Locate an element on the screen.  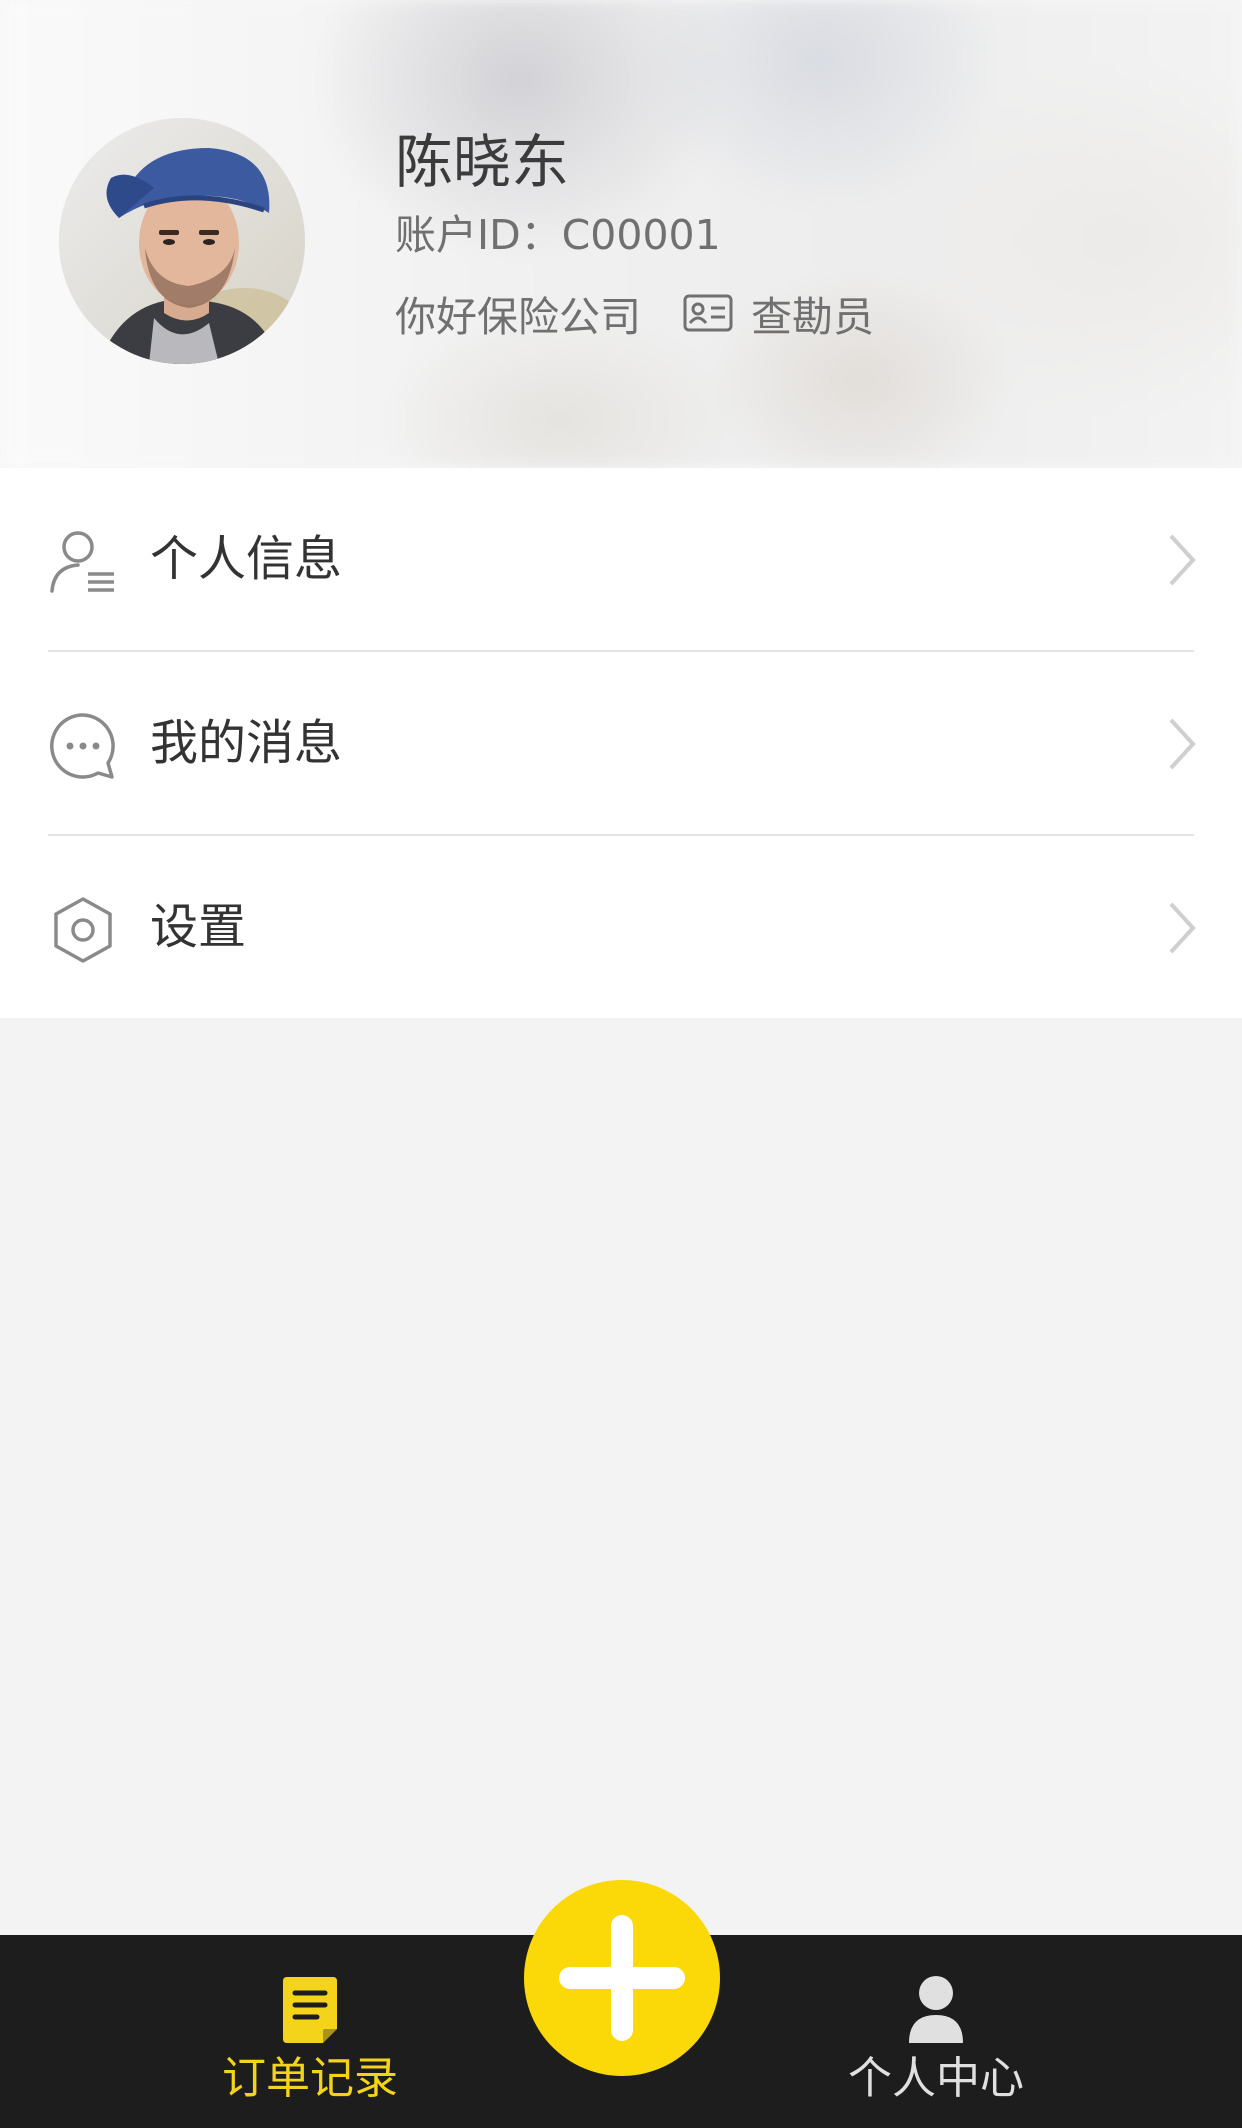
menu-item-settings: 设置 is located at coordinates (621, 927).